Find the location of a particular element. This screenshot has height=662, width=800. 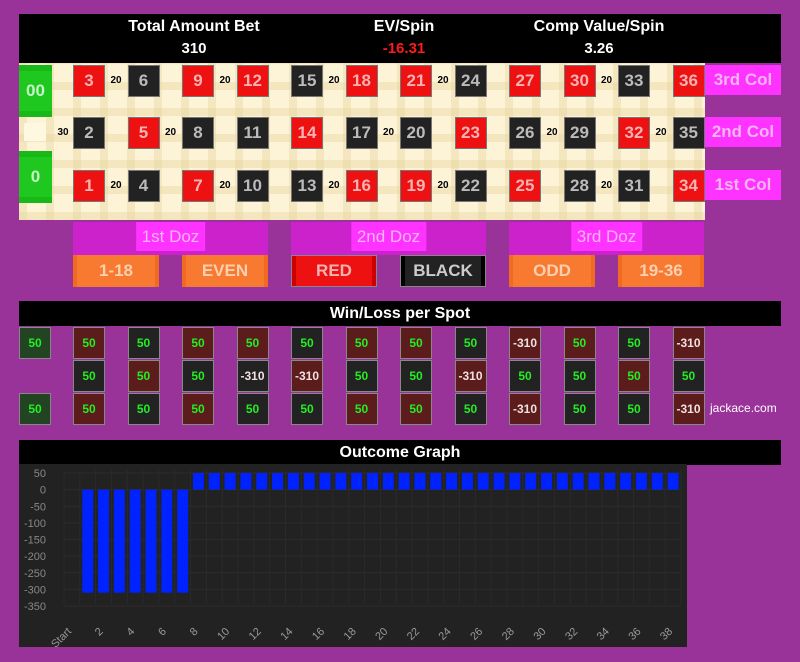

column-bet-2nd: 2nd Col is located at coordinates (743, 132).